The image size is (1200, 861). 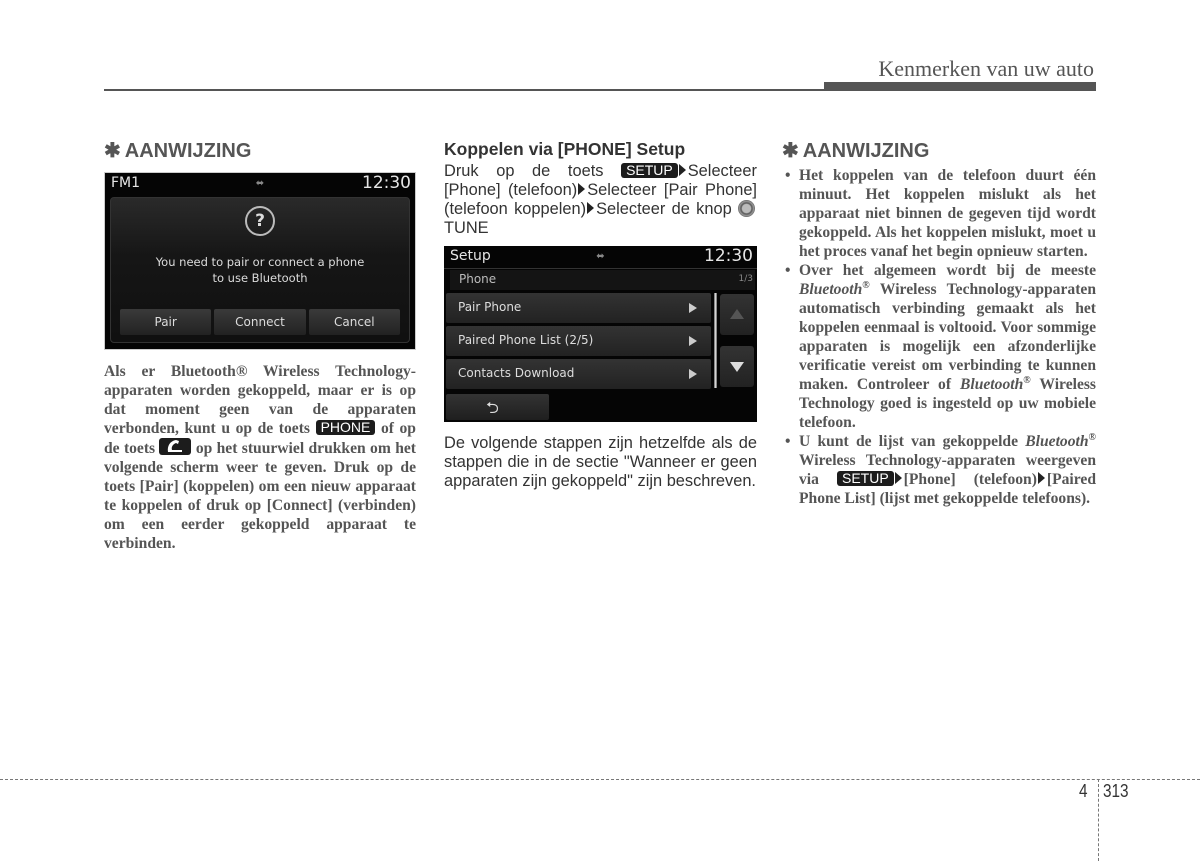 What do you see at coordinates (960, 86) in the screenshot?
I see `header-rule-tab` at bounding box center [960, 86].